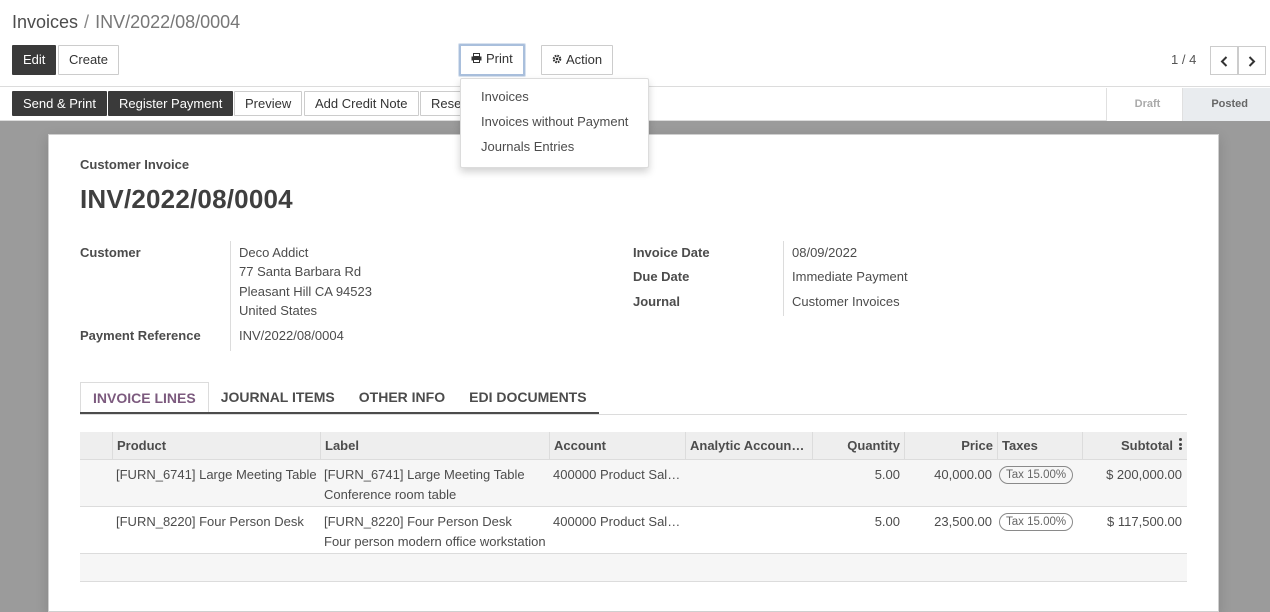 The height and width of the screenshot is (612, 1270). I want to click on printer-icon, so click(476, 60).